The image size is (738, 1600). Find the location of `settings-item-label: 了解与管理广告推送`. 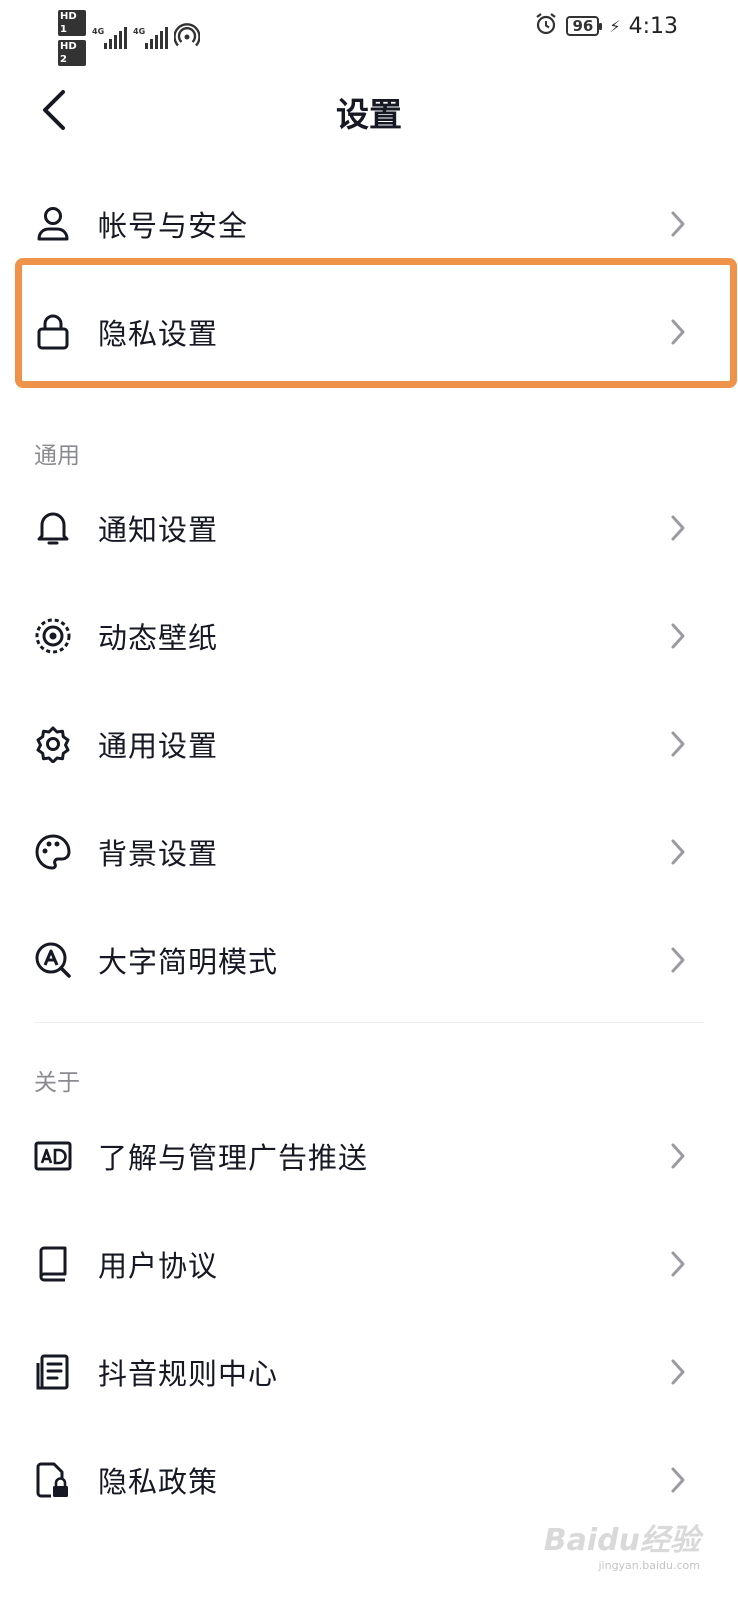

settings-item-label: 了解与管理广告推送 is located at coordinates (233, 1158).